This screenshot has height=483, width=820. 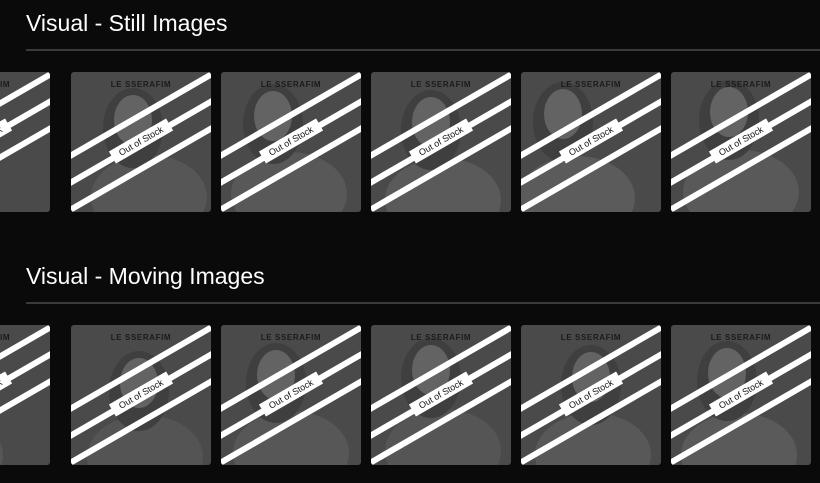 I want to click on section-title-still-images: Visual - Still Images, so click(x=127, y=23).